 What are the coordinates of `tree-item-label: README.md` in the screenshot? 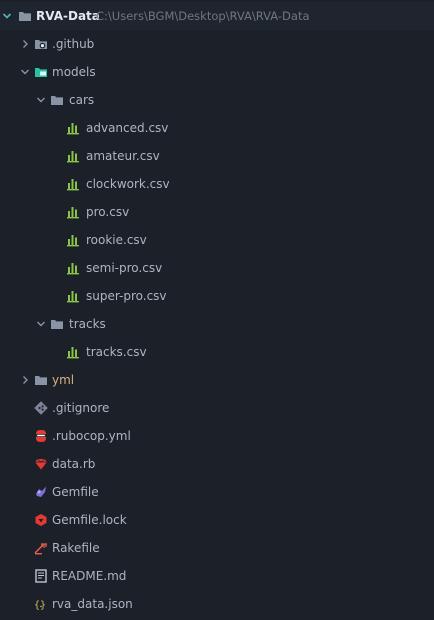 It's located at (89, 576).